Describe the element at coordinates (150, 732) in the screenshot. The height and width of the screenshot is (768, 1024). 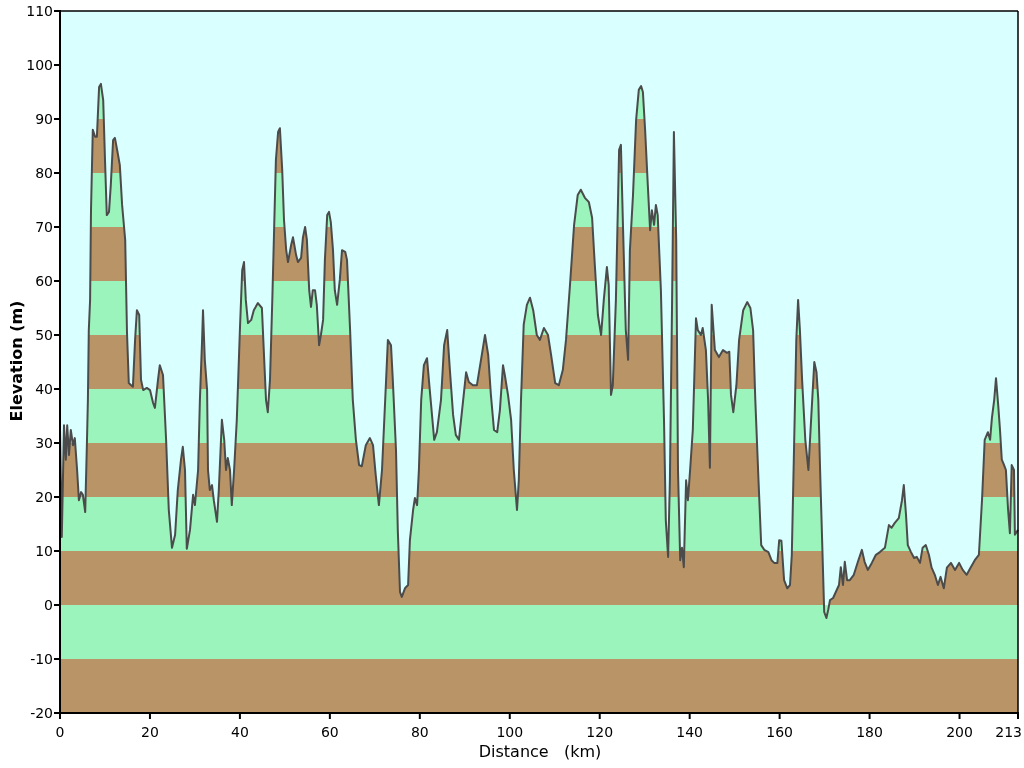
I see `x-tick-label: 20` at that location.